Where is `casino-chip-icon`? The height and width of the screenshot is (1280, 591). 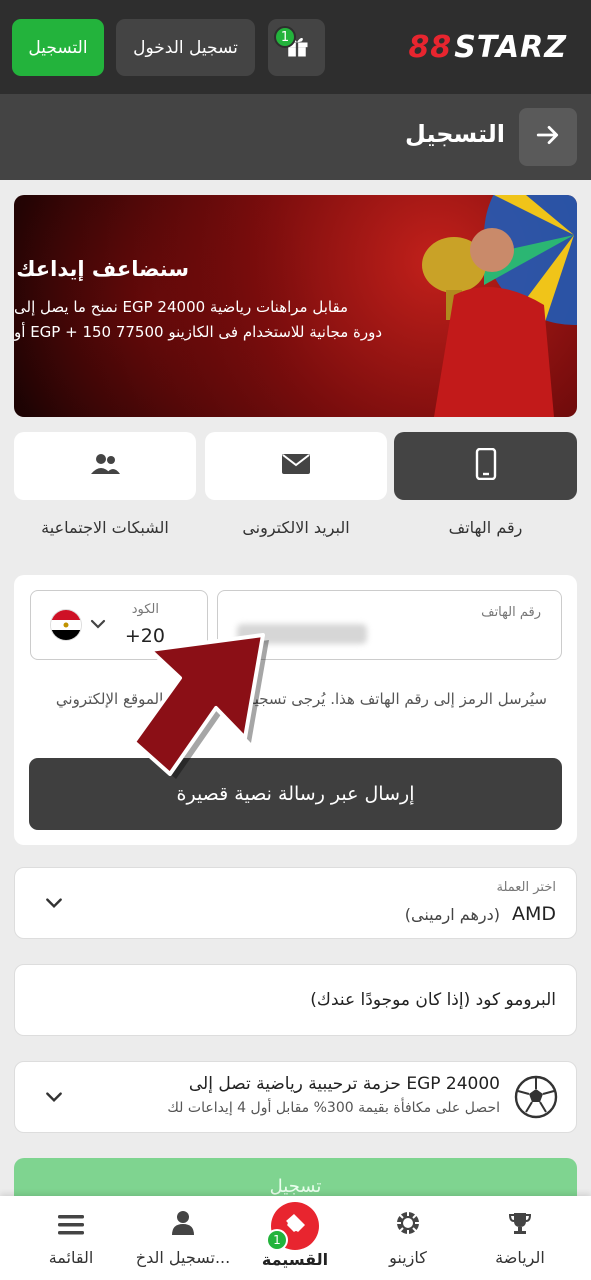 casino-chip-icon is located at coordinates (408, 1225).